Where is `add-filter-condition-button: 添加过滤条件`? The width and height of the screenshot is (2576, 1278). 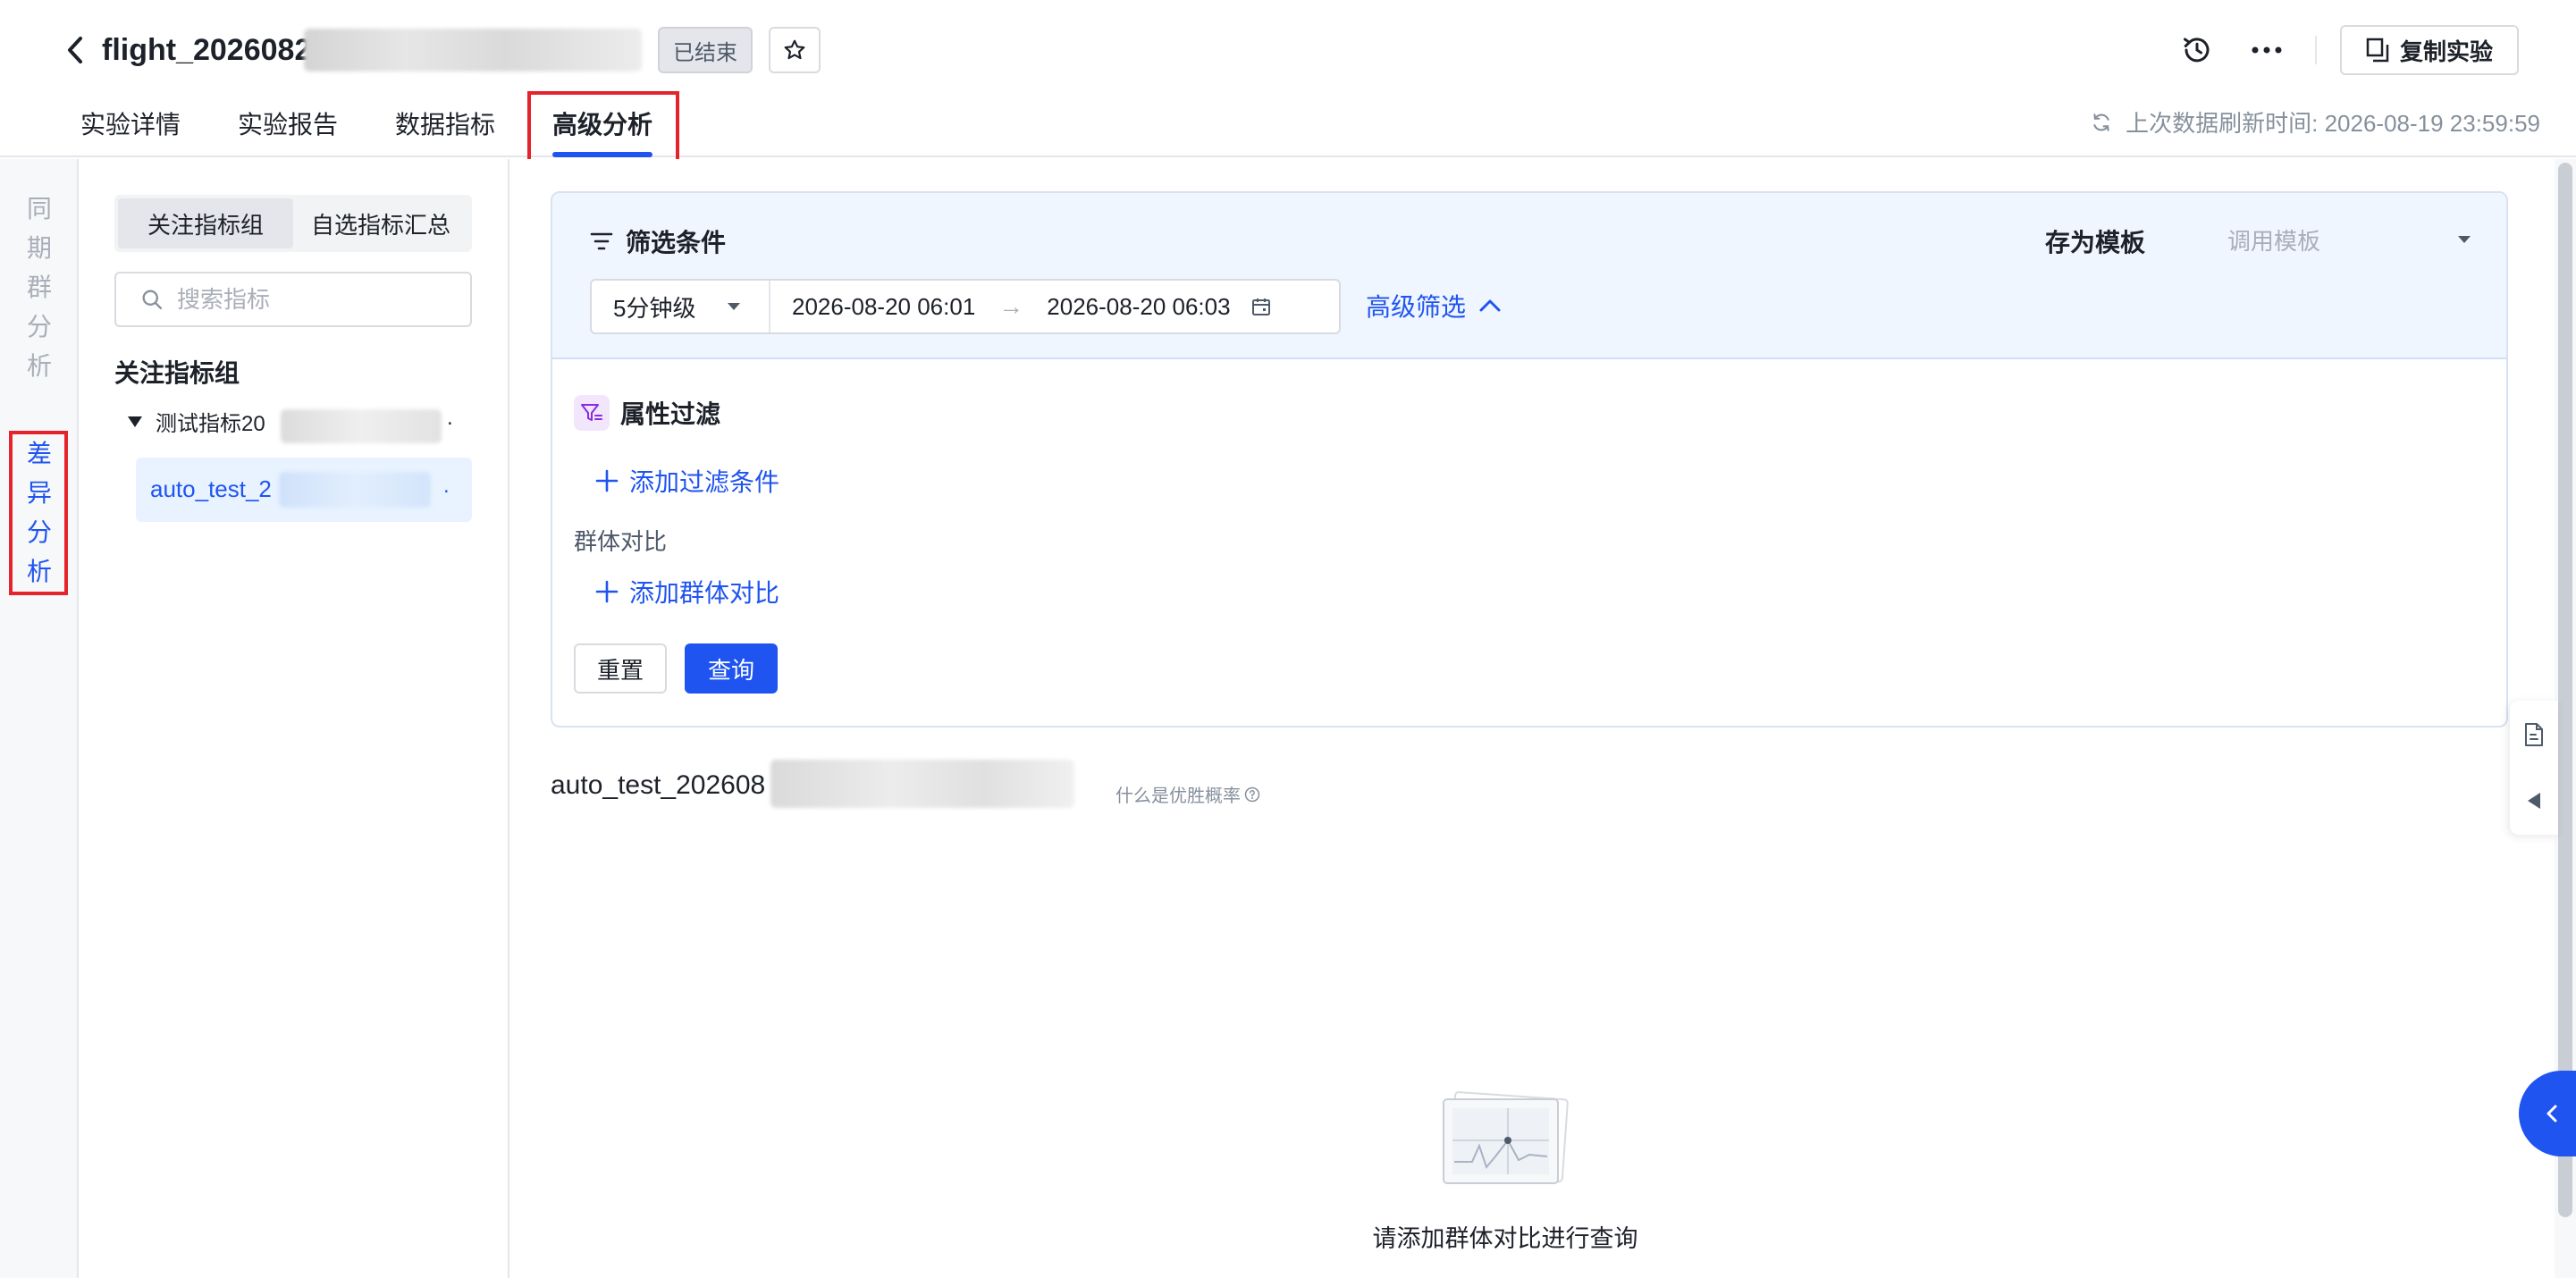
add-filter-condition-button: 添加过滤条件 is located at coordinates (687, 481).